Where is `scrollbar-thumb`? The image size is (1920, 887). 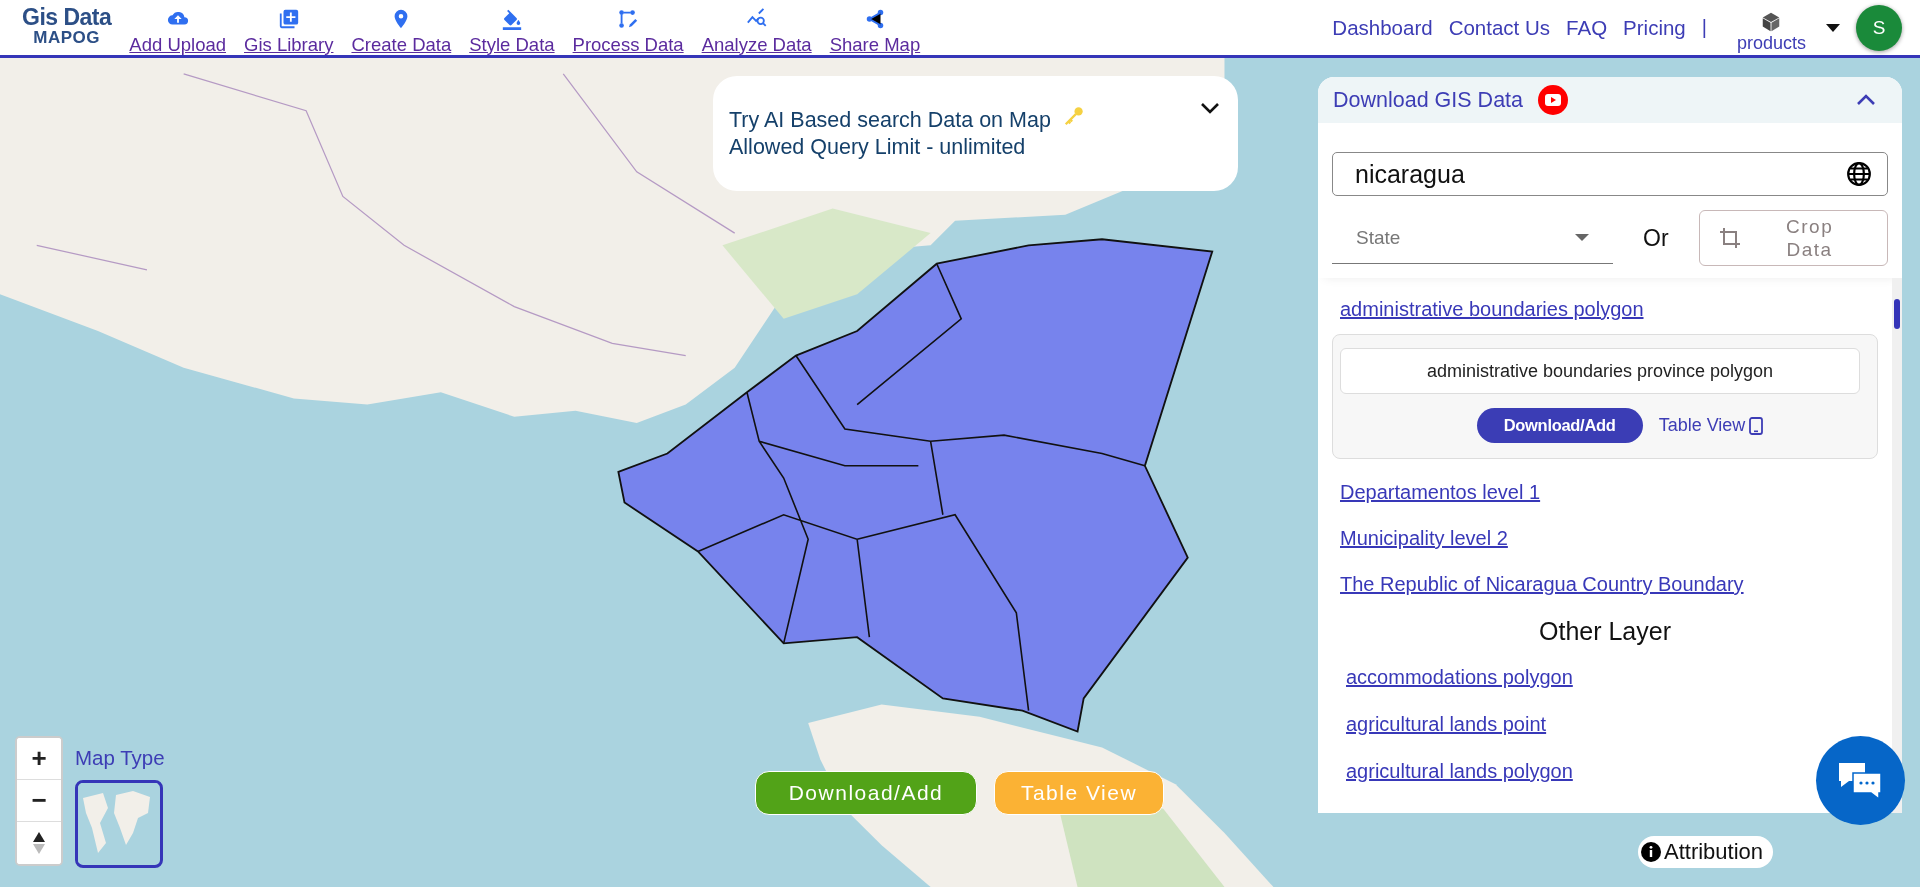
scrollbar-thumb is located at coordinates (1897, 314).